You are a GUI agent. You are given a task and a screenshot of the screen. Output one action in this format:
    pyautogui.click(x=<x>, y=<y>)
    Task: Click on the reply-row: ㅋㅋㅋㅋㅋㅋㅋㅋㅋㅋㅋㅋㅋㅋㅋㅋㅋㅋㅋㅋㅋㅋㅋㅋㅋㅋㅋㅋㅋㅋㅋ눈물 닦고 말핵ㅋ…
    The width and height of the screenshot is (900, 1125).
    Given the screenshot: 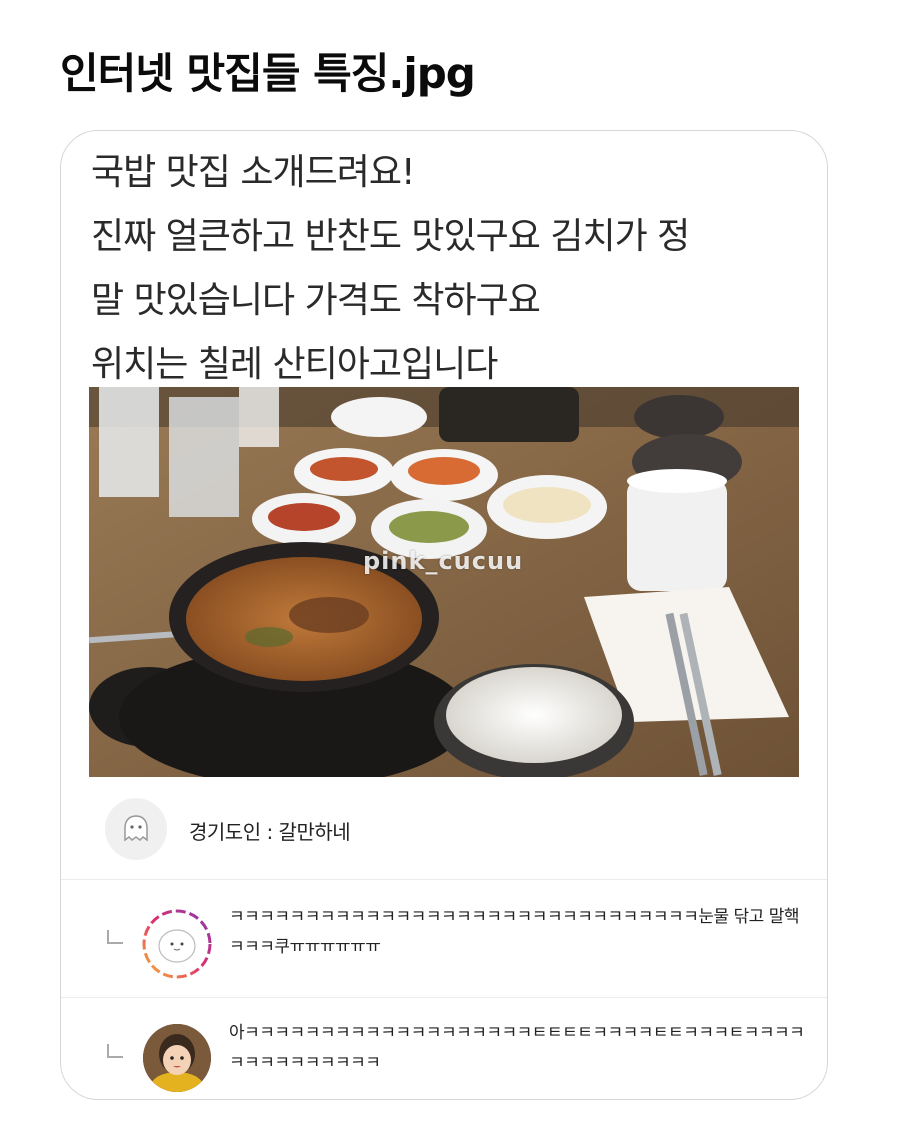 What is the action you would take?
    pyautogui.click(x=444, y=938)
    